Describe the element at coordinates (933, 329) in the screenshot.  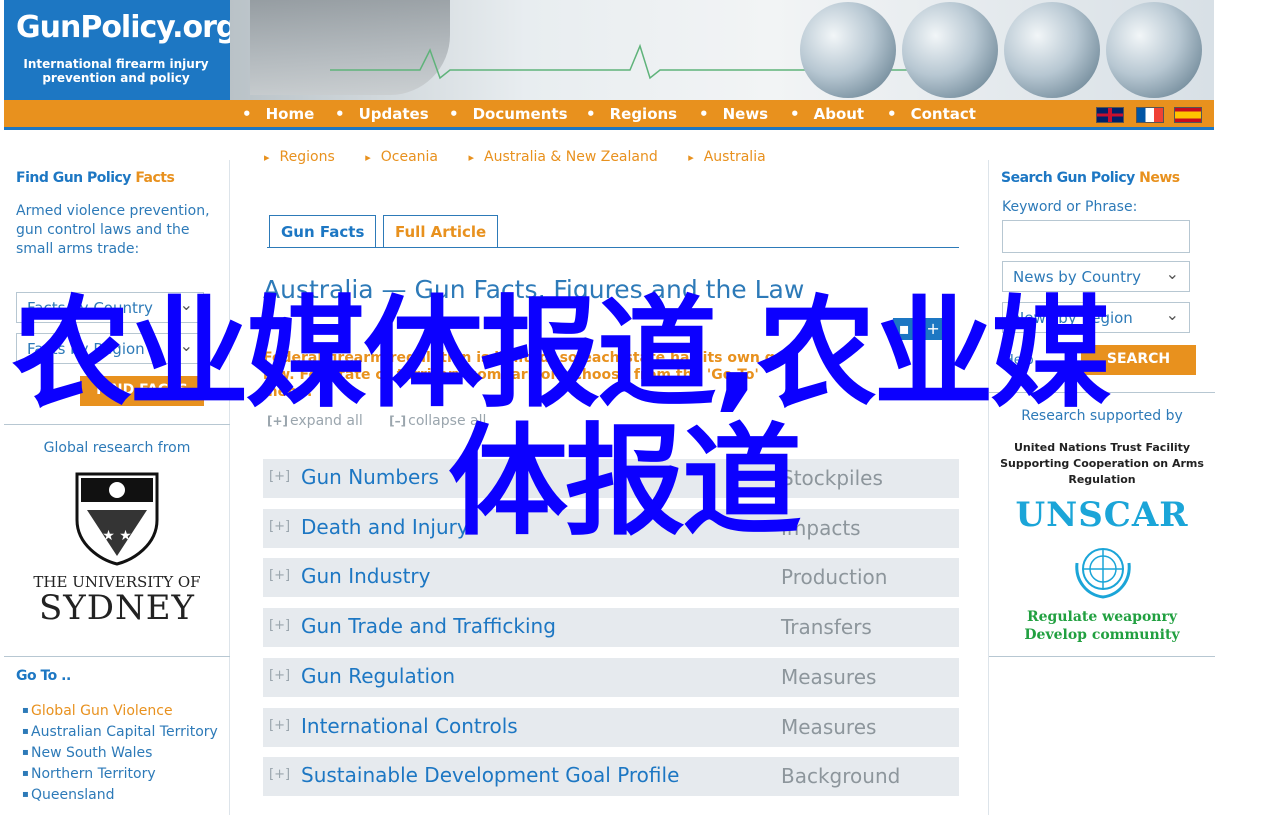
I see `add-icon: +` at that location.